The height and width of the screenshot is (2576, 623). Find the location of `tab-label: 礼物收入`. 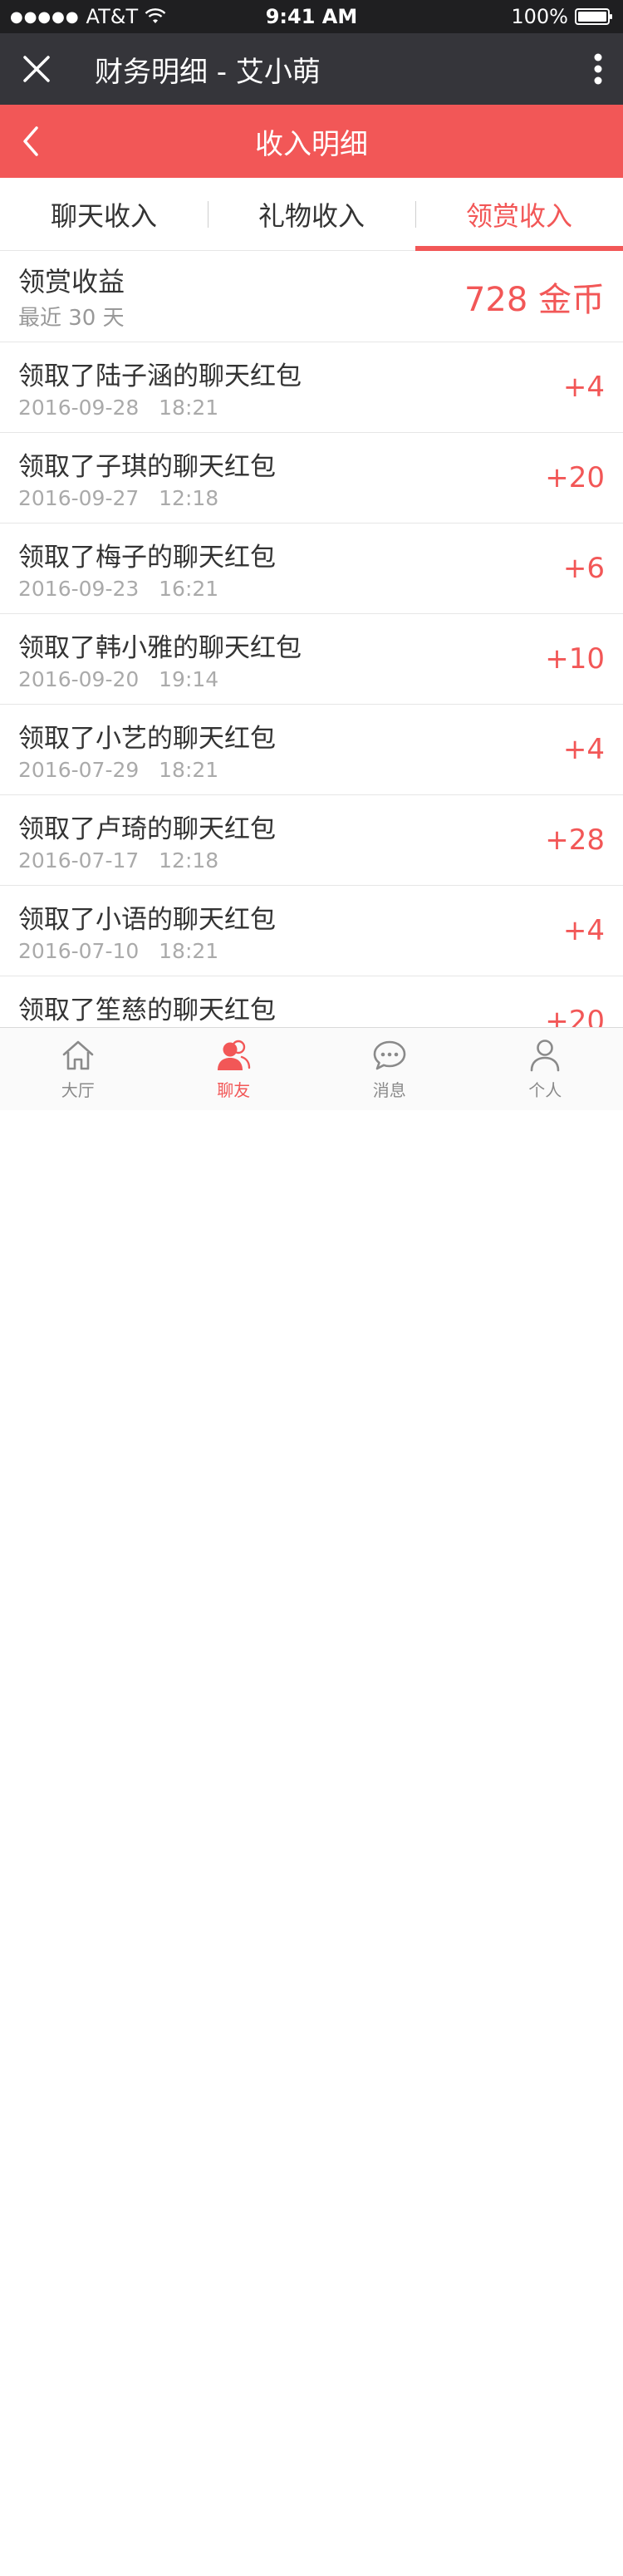

tab-label: 礼物收入 is located at coordinates (311, 216).